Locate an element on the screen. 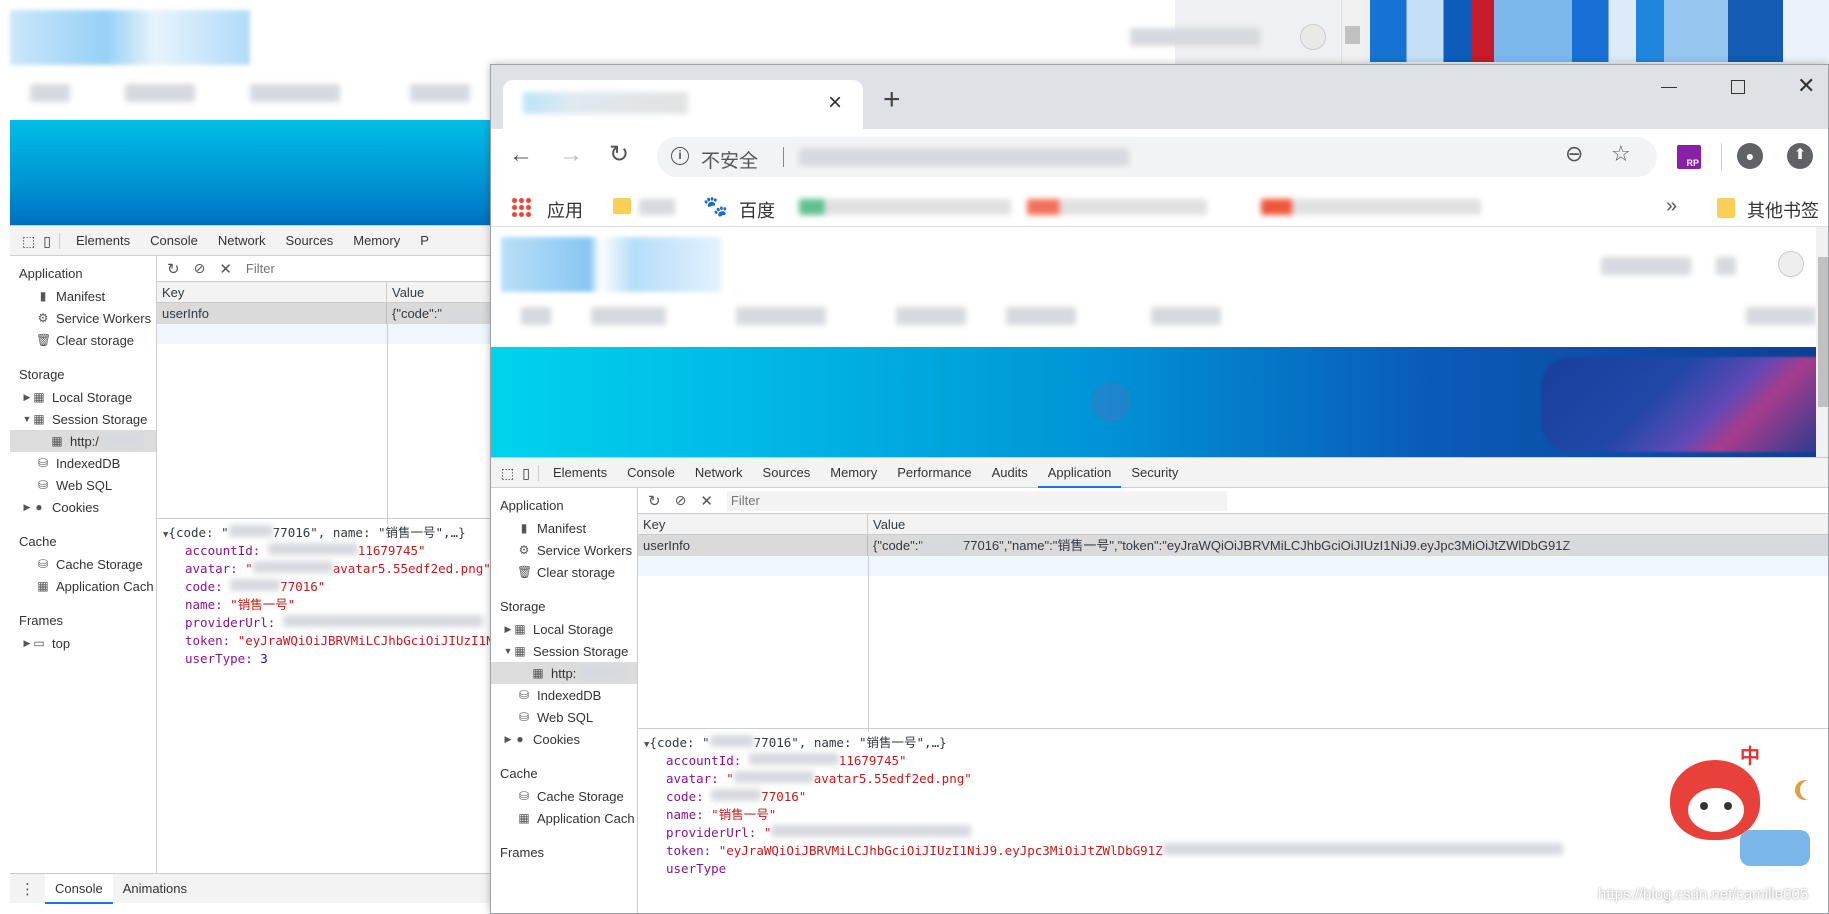 Image resolution: width=1829 pixels, height=914 pixels. back-item-frame-top: ▶ ▭ top is located at coordinates (83, 643).